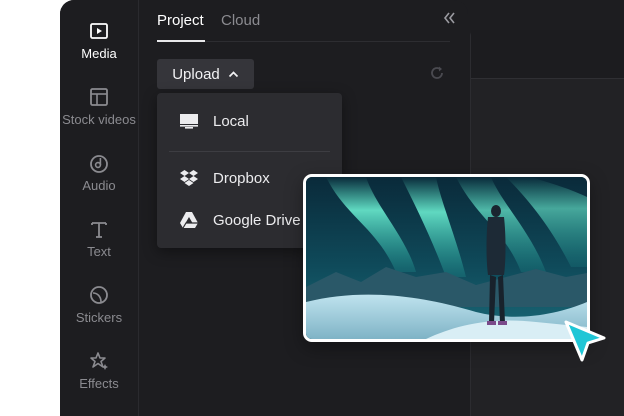  Describe the element at coordinates (181, 41) in the screenshot. I see `active-tab-indicator` at that location.